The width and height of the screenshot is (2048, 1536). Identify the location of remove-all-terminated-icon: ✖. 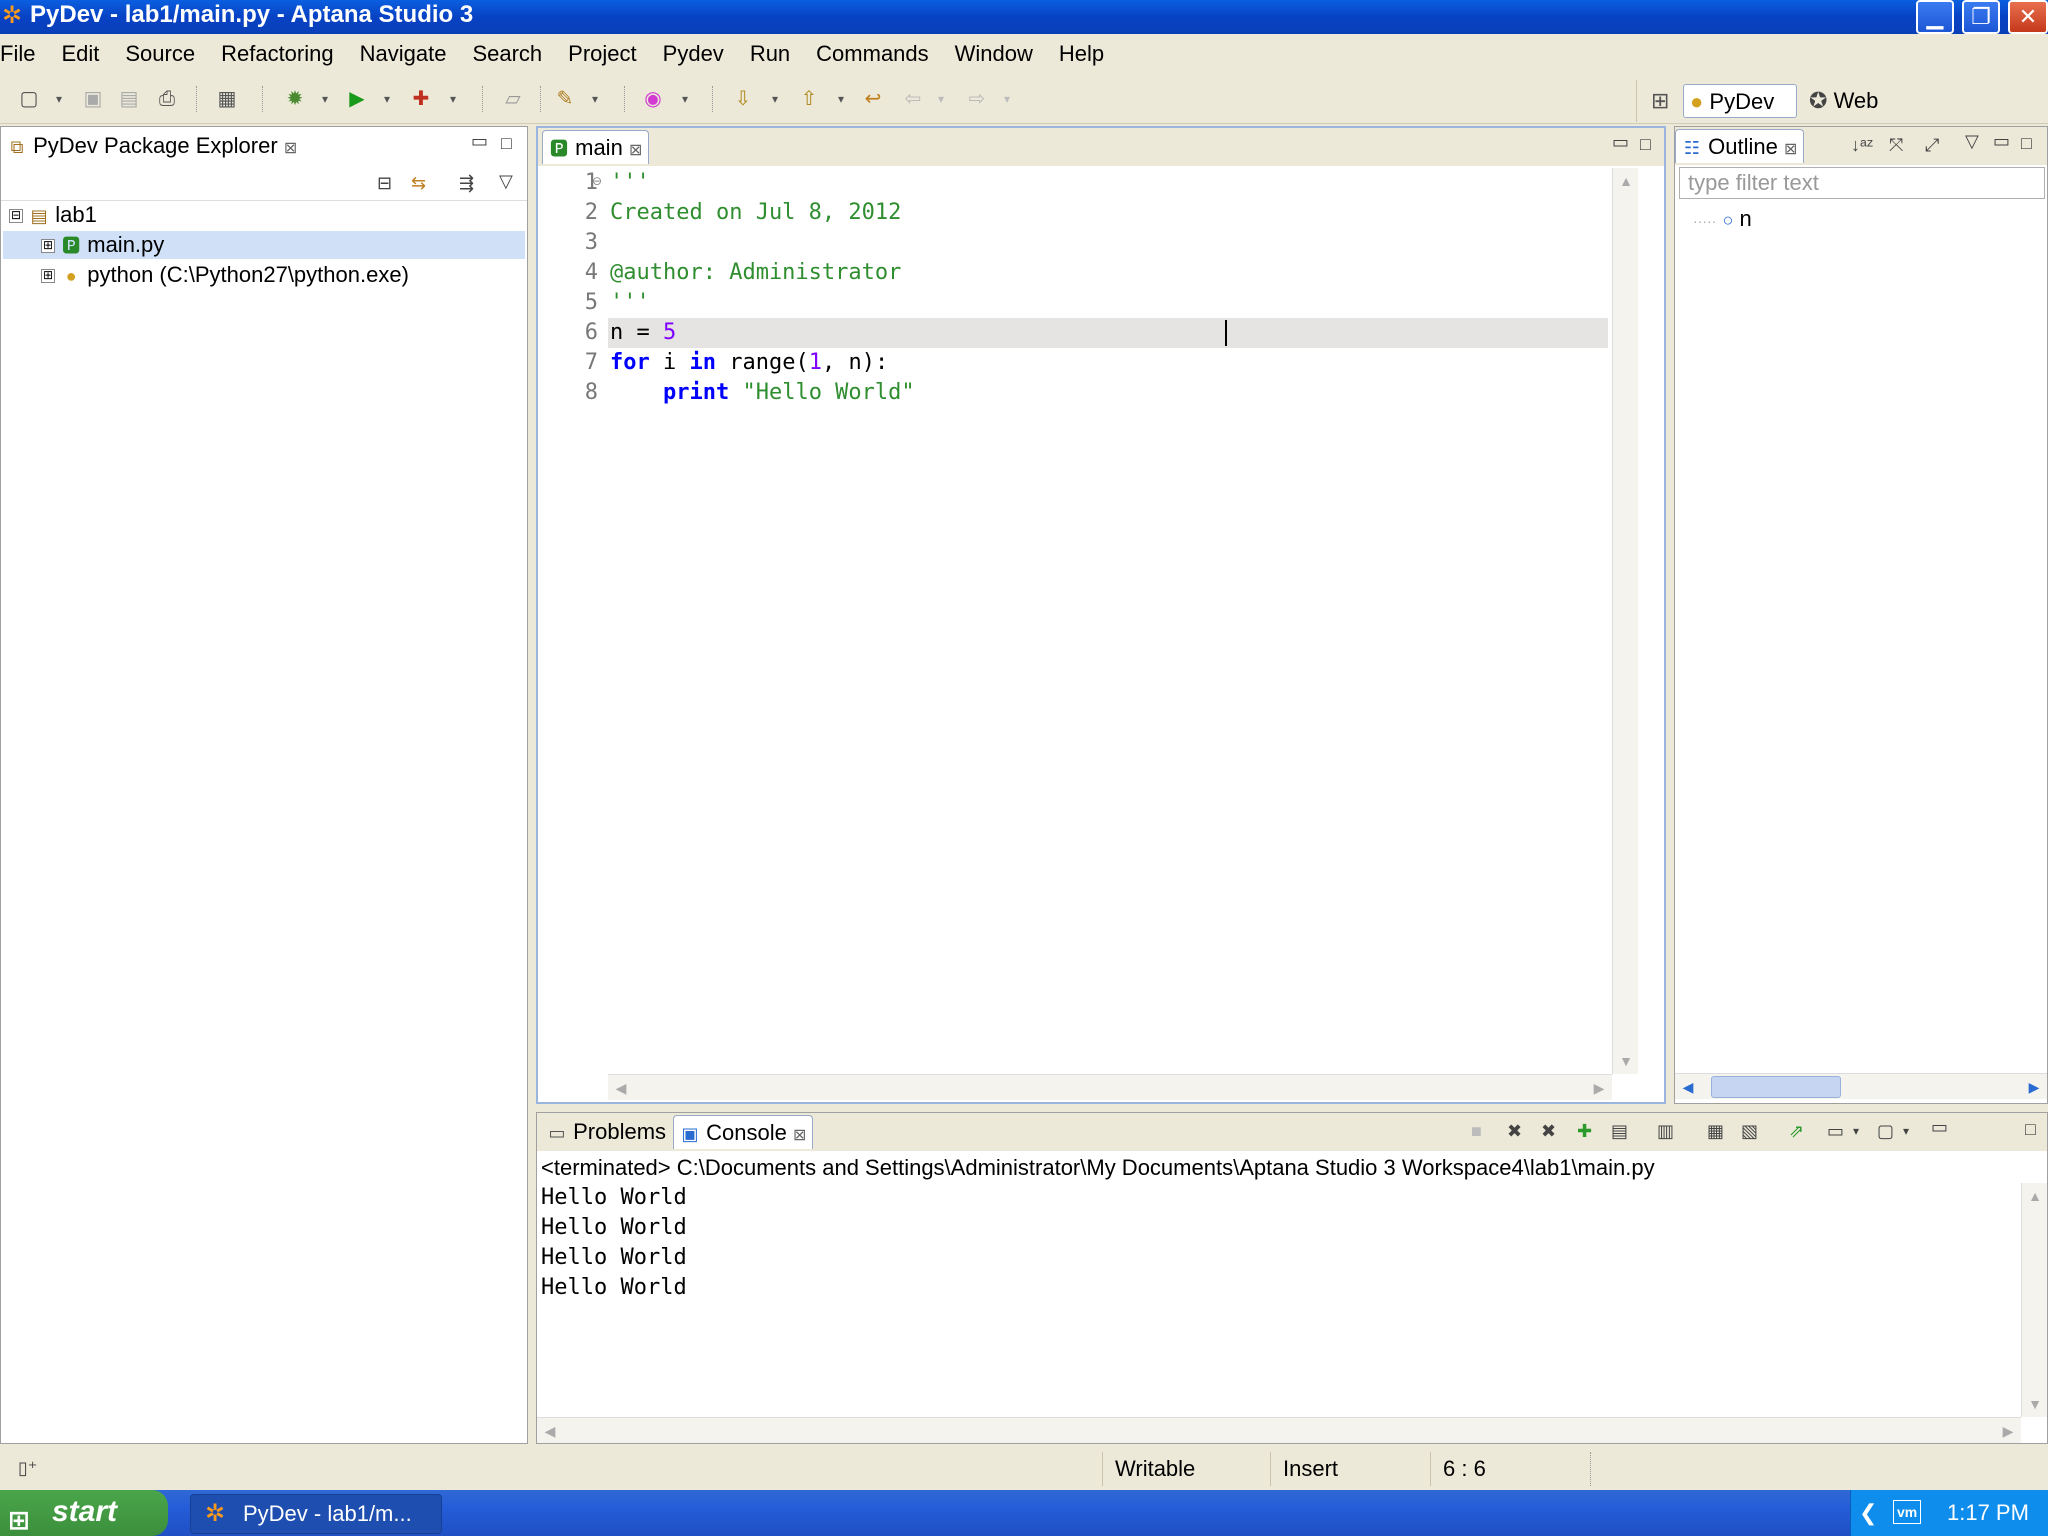
(1548, 1131).